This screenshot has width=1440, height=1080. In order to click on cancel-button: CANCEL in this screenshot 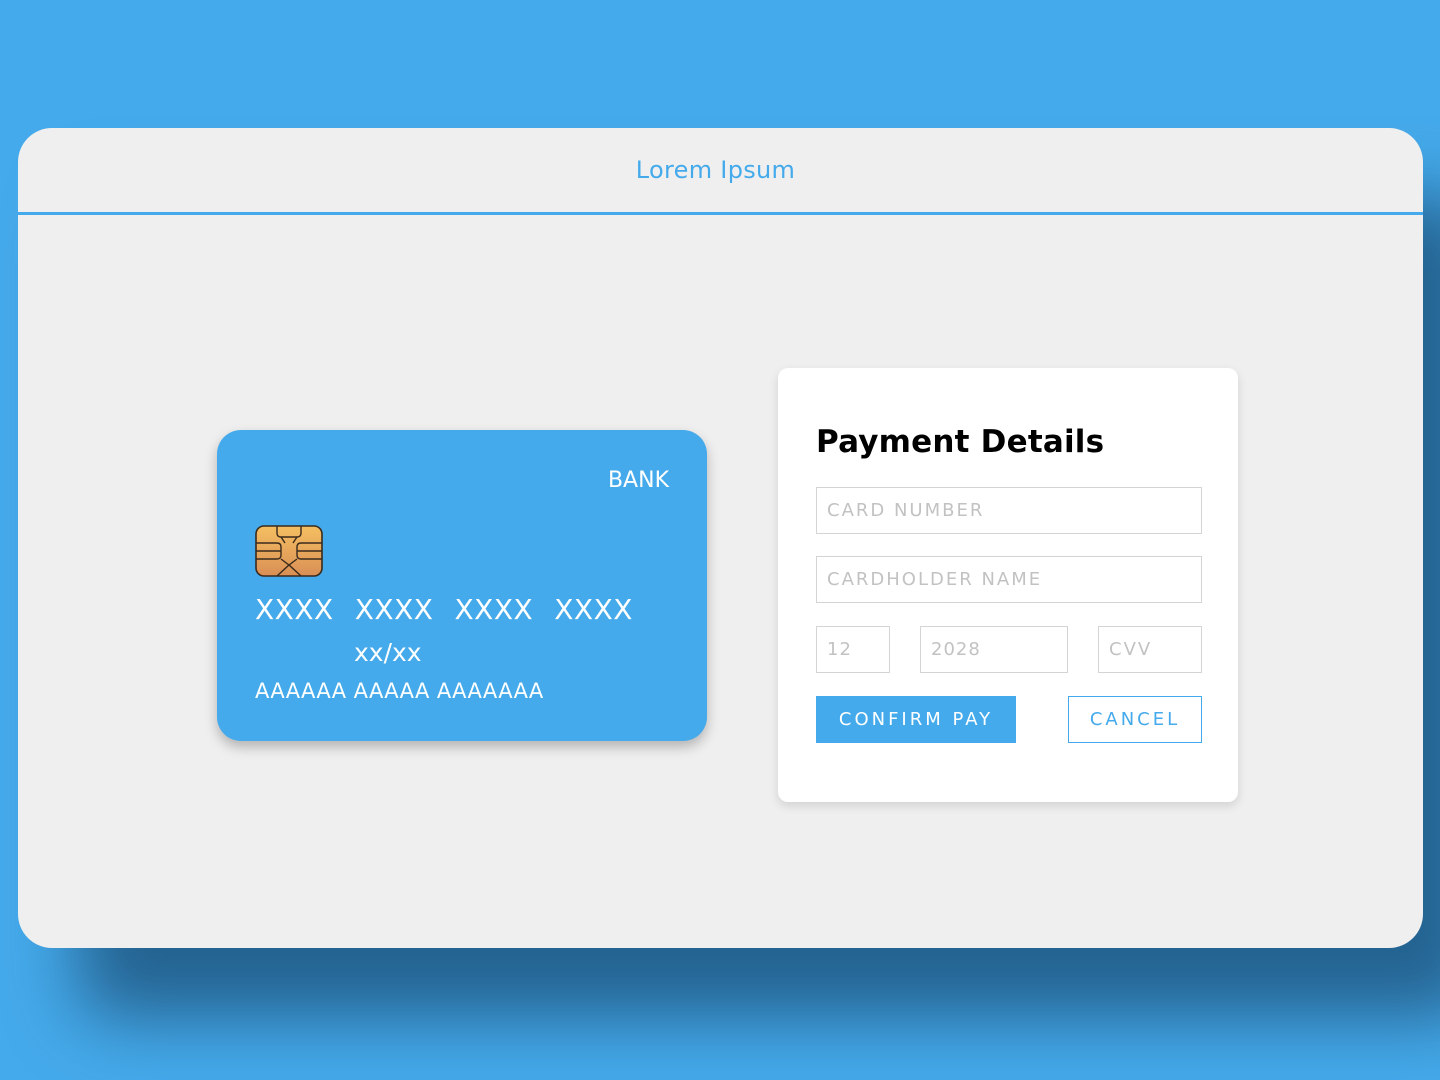, I will do `click(1135, 719)`.